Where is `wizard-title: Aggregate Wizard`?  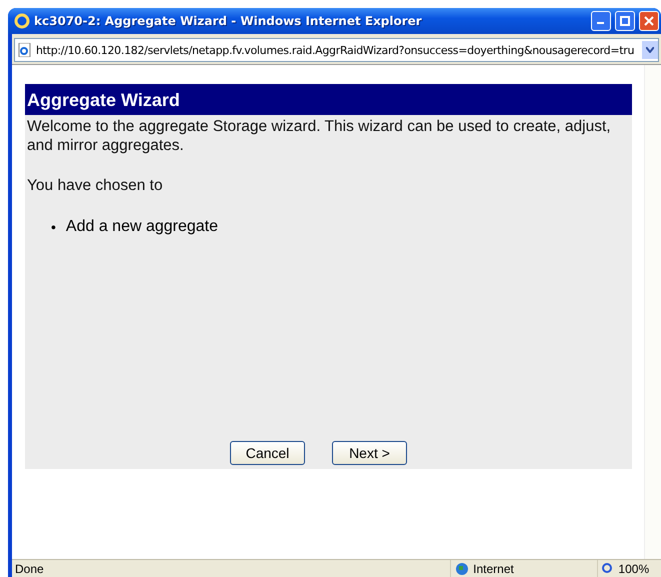
wizard-title: Aggregate Wizard is located at coordinates (328, 99).